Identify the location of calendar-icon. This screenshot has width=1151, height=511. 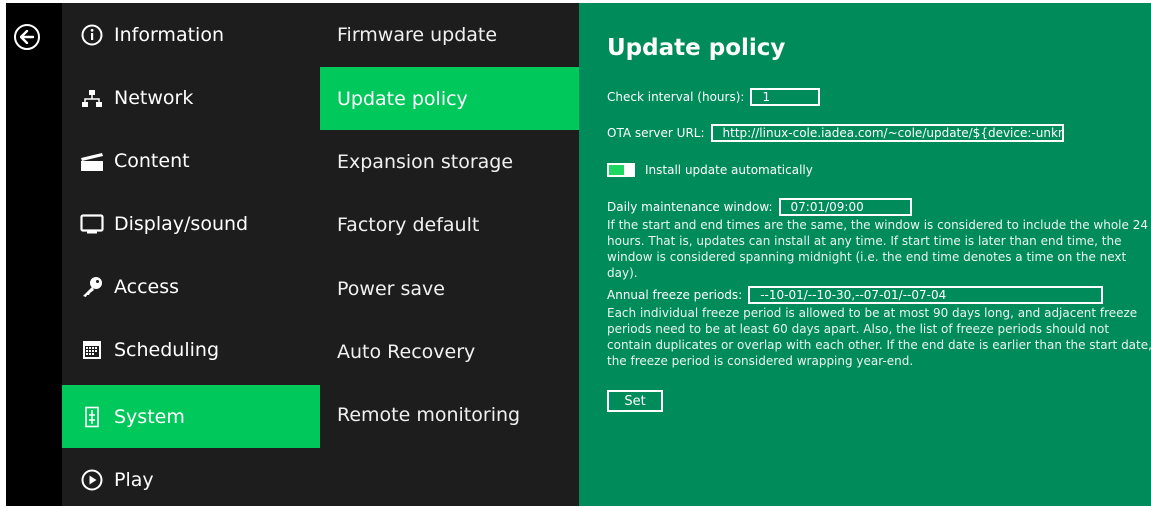
(92, 350).